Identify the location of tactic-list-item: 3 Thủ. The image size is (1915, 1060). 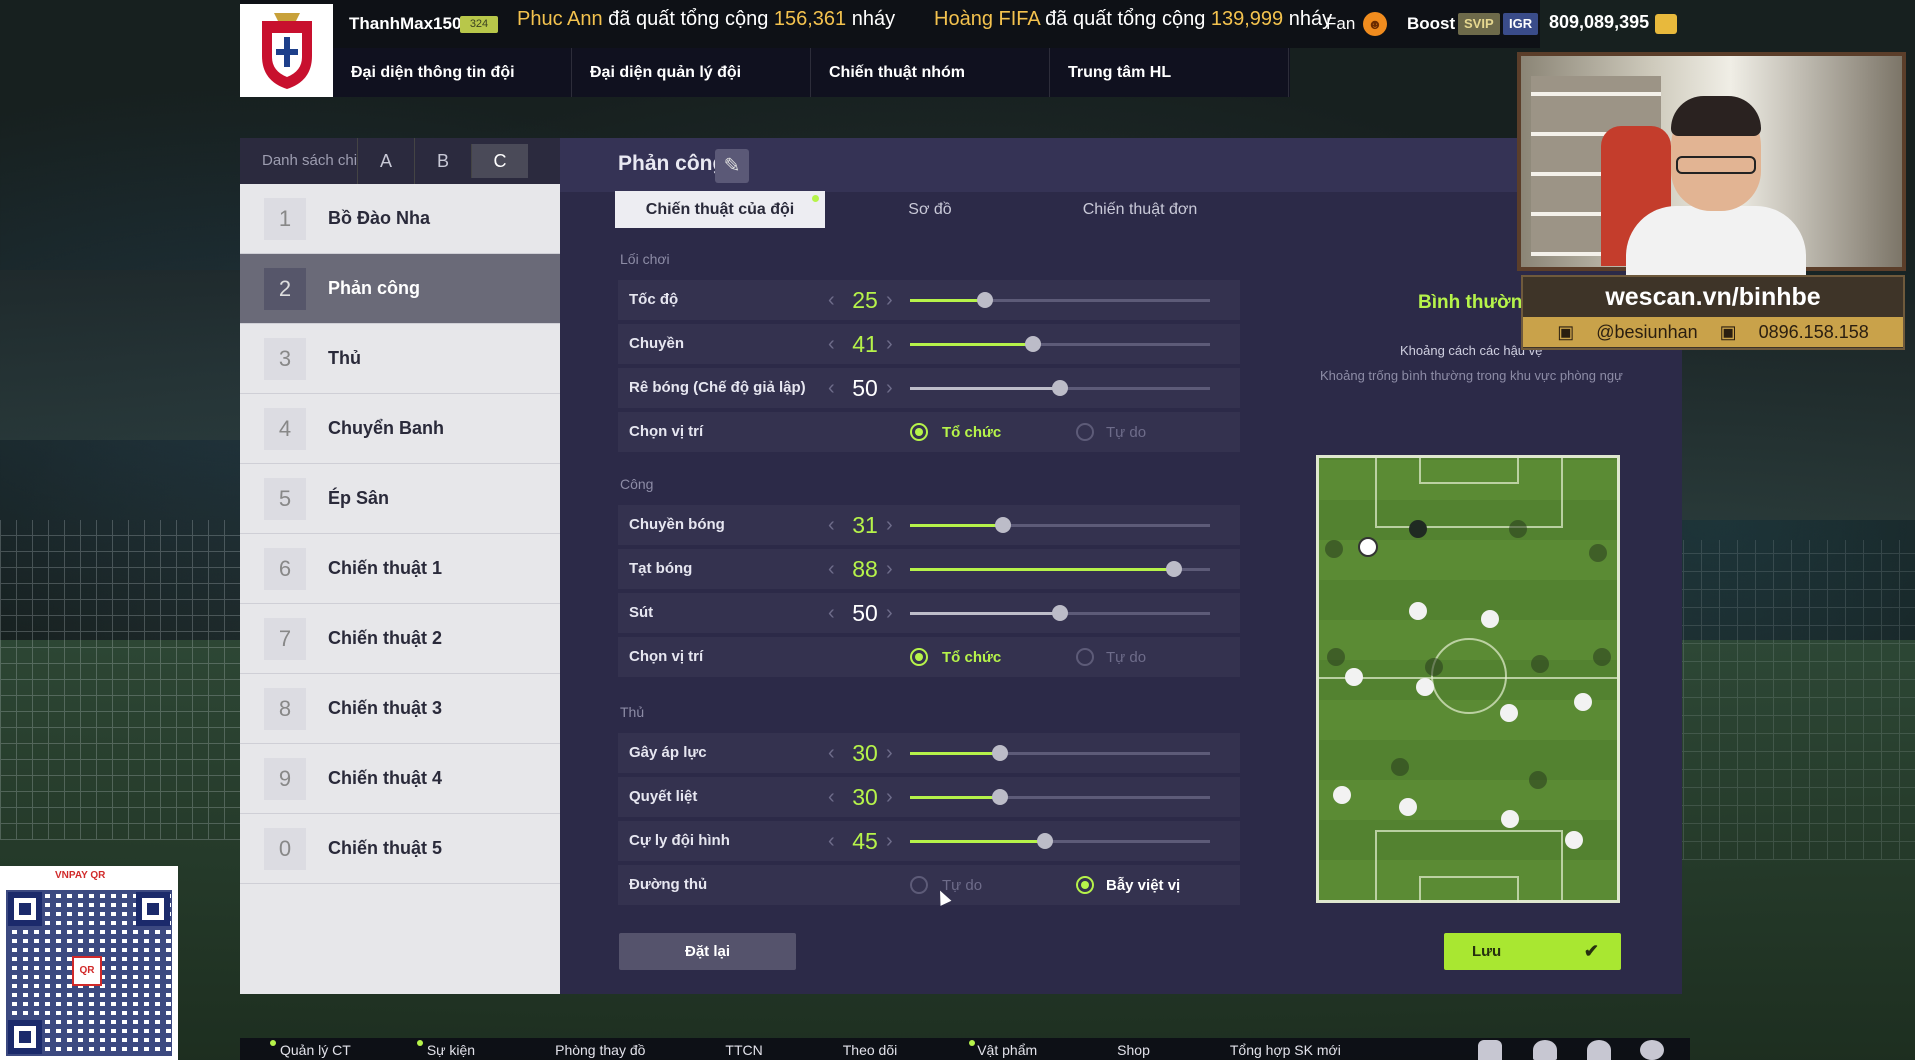
(400, 359).